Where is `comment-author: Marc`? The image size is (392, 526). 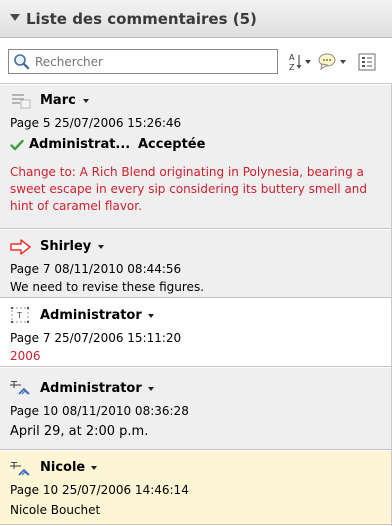 comment-author: Marc is located at coordinates (58, 100).